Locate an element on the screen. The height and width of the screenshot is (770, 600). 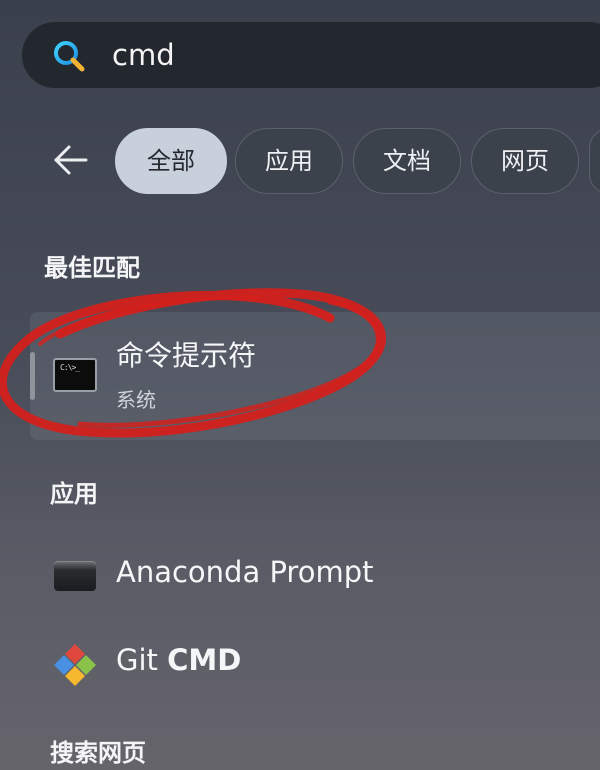
app-result-anaconda: Anaconda Prompt is located at coordinates (320, 576).